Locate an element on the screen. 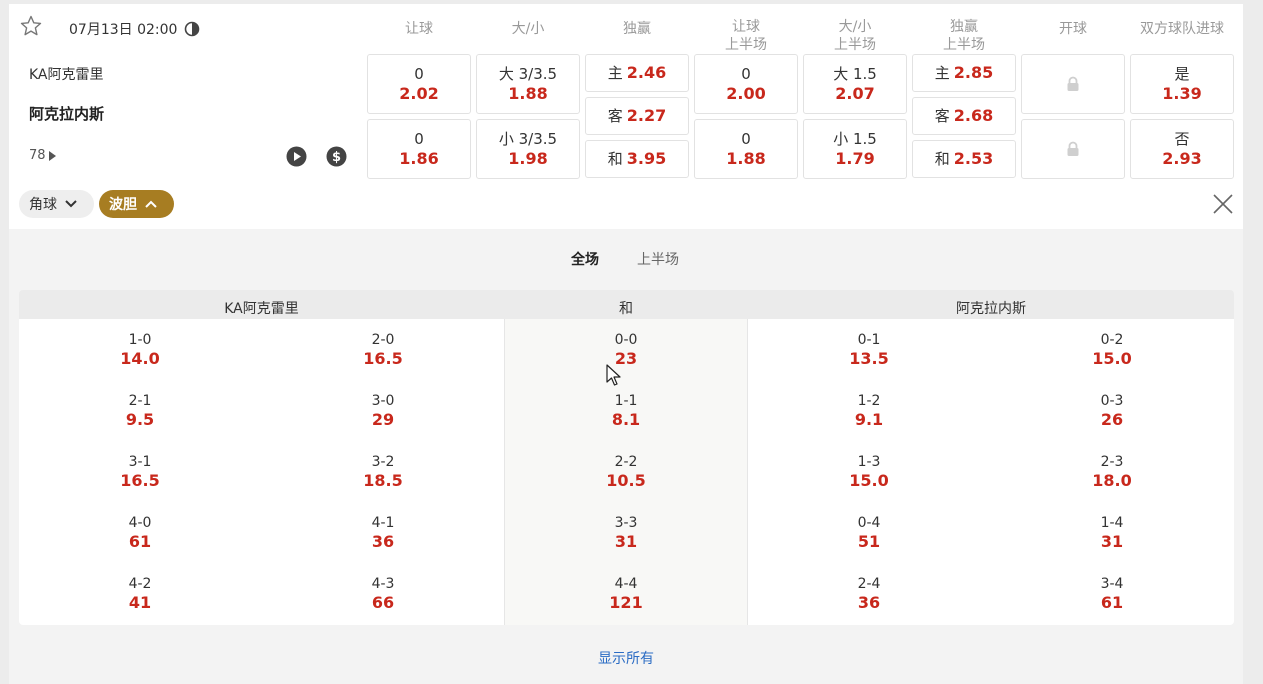 This screenshot has height=684, width=1263. odds-button-under: 小 3/3.5 1.98 is located at coordinates (528, 149).